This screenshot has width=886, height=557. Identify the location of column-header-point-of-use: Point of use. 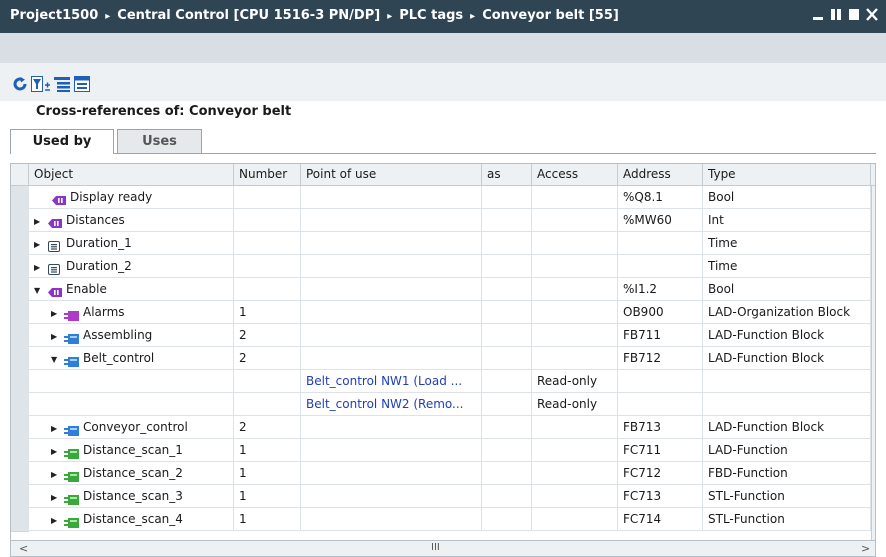
(391, 174).